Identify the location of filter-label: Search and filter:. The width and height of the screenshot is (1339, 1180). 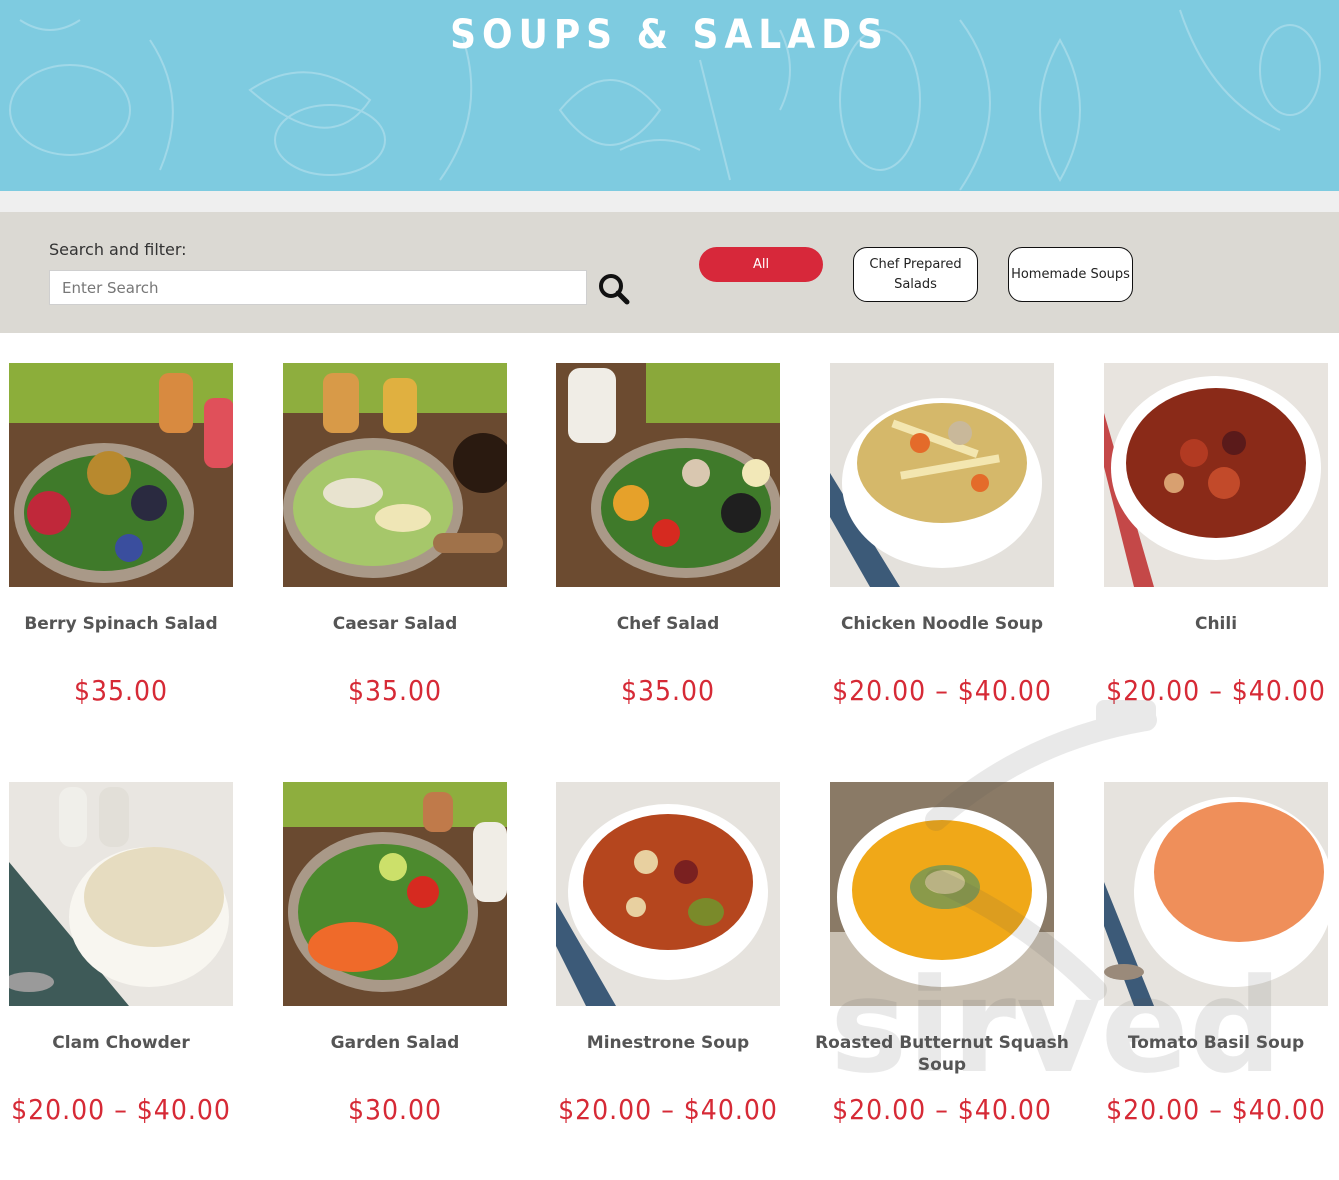
(118, 249).